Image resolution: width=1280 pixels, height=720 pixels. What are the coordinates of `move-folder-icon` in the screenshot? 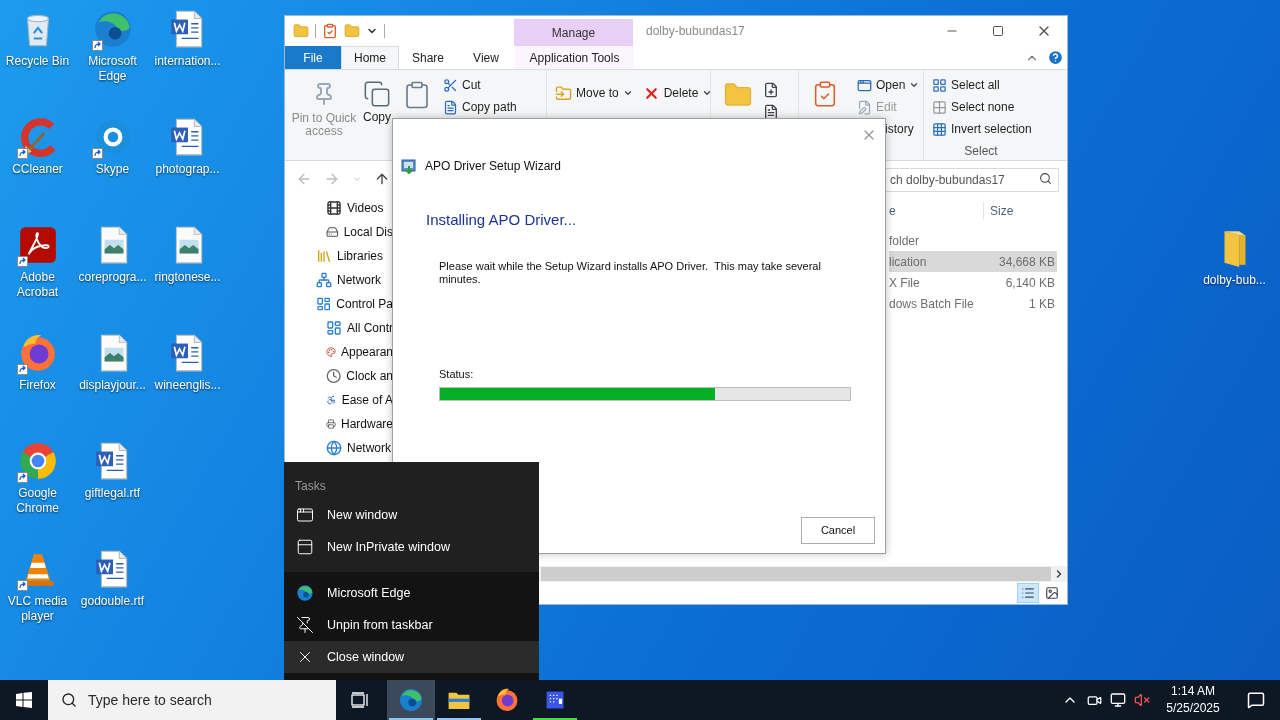 It's located at (563, 93).